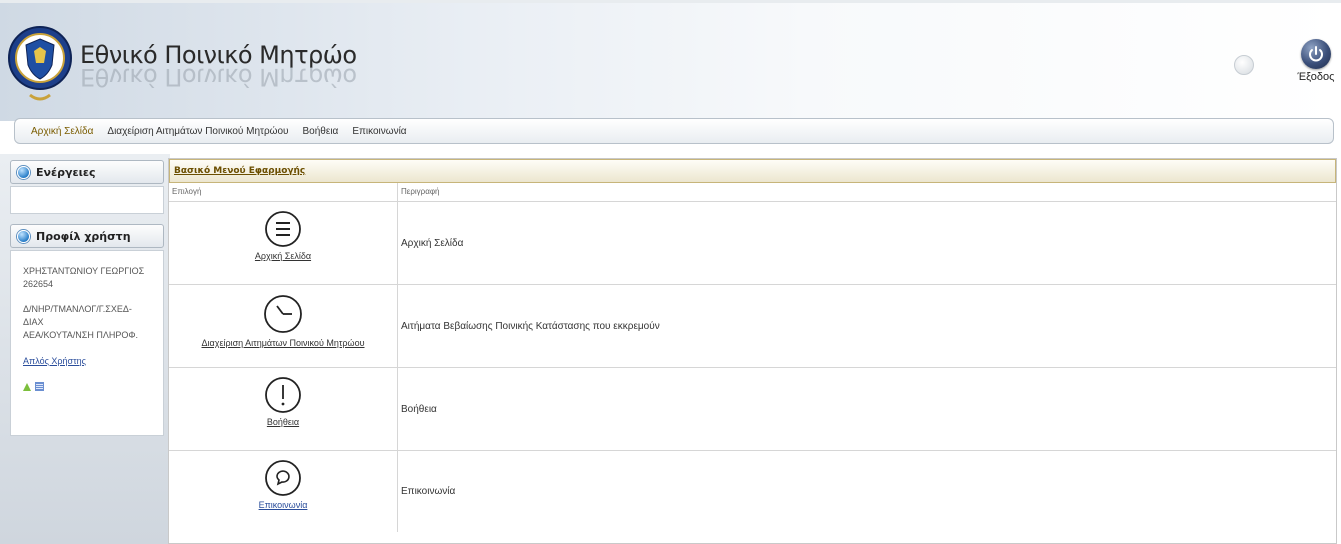  Describe the element at coordinates (1244, 65) in the screenshot. I see `status-indicator-icon` at that location.